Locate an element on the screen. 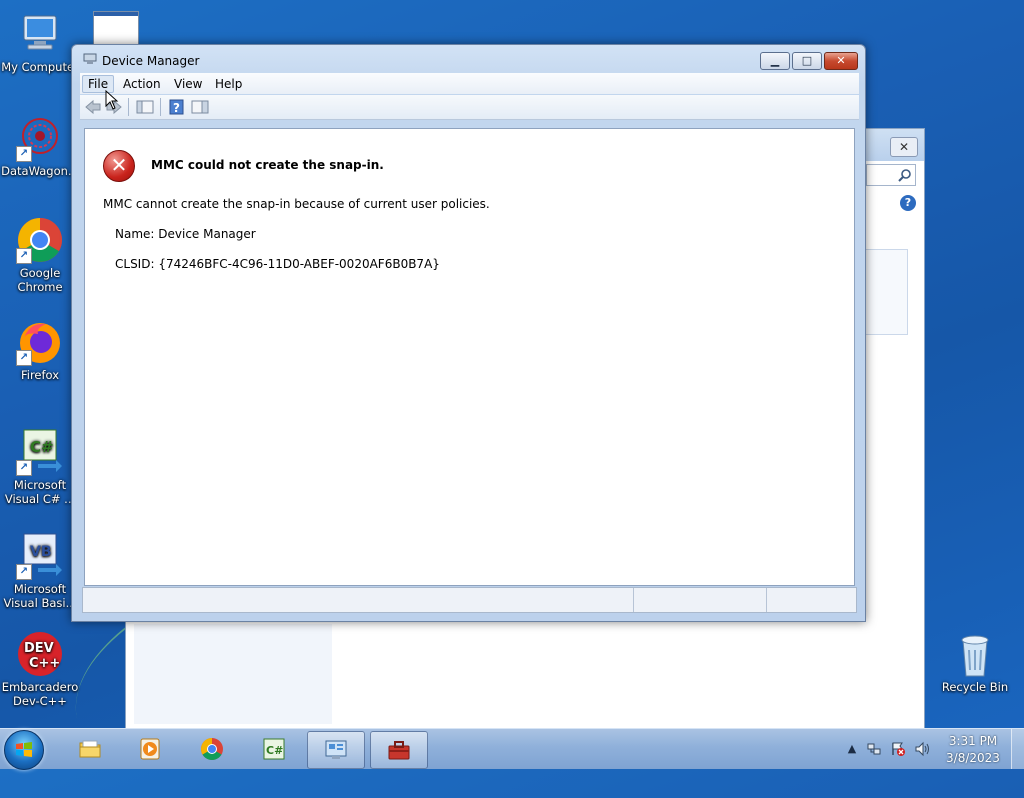 The height and width of the screenshot is (798, 1024). device-manager-icon is located at coordinates (90, 58).